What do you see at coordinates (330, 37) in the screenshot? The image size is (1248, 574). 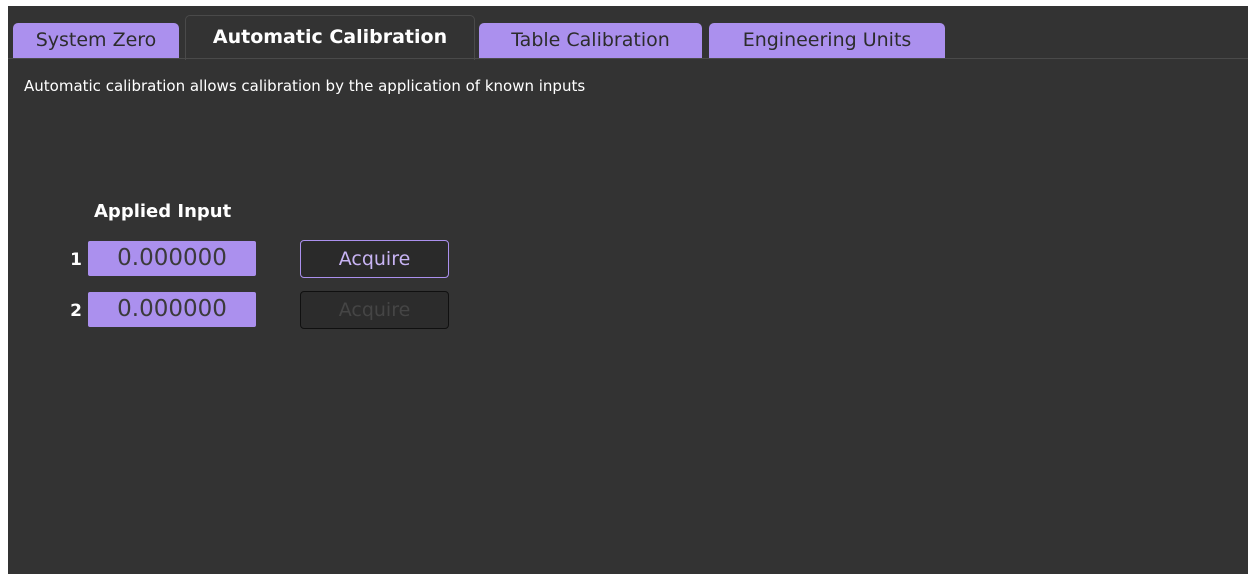 I see `tab-automatic-calibration: Automatic Calibration` at bounding box center [330, 37].